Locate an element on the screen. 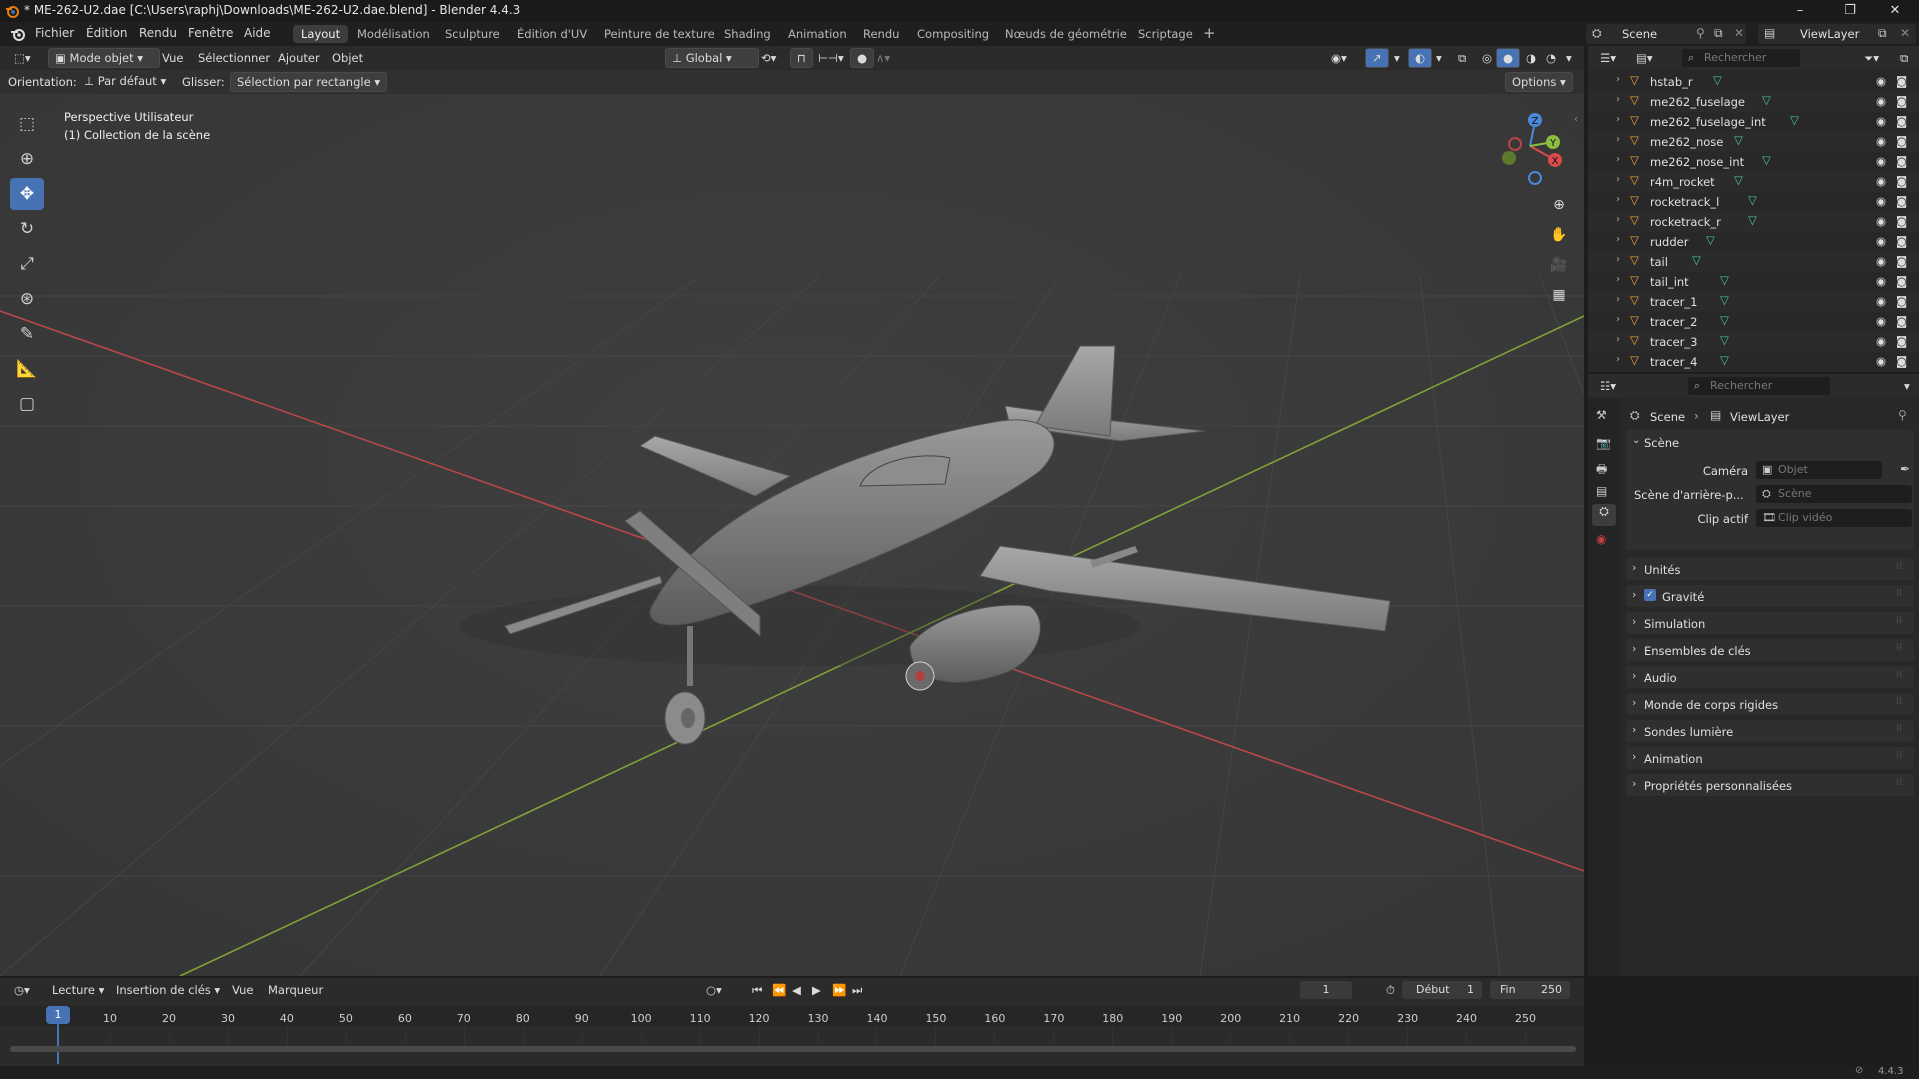 Image resolution: width=1919 pixels, height=1079 pixels. zoom-icon: ⊕ is located at coordinates (1559, 205).